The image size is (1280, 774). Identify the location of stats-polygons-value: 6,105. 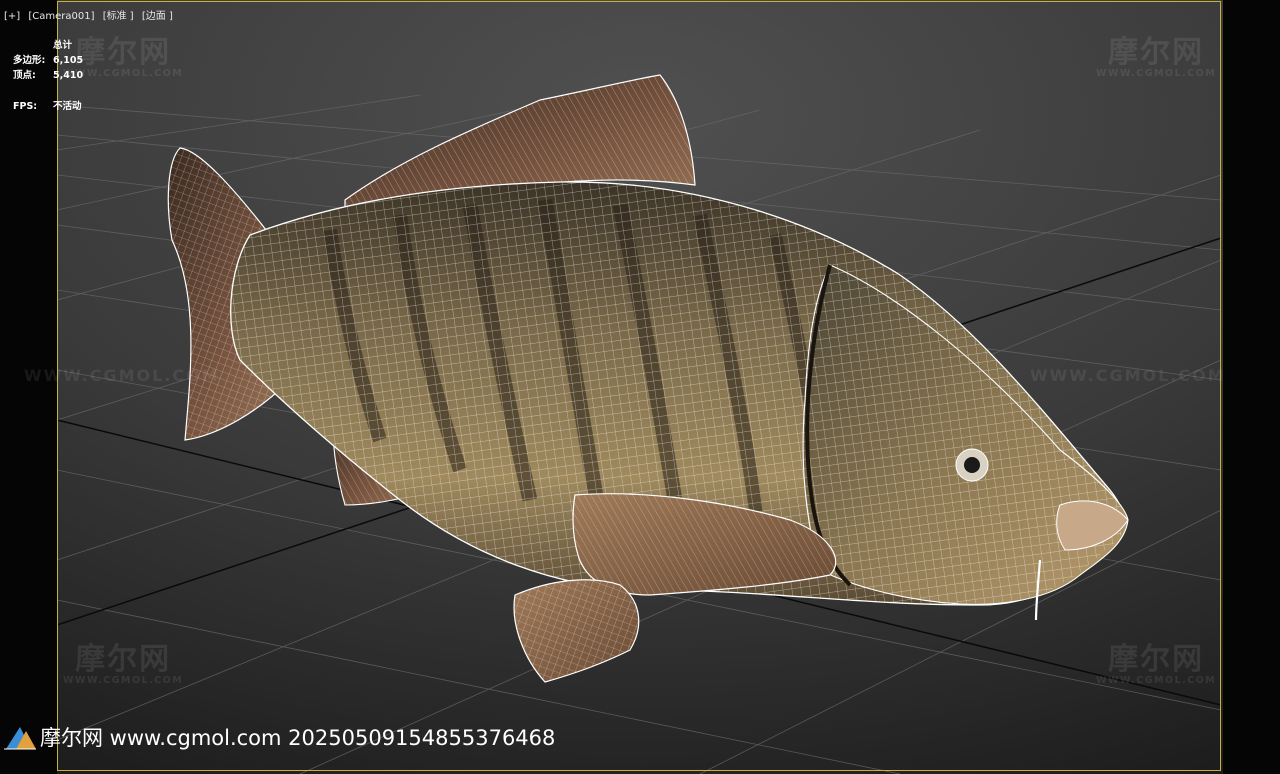
(68, 60).